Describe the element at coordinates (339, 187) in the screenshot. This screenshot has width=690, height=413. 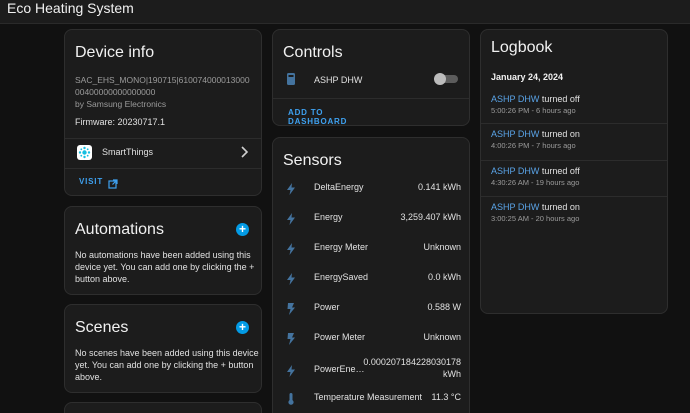
I see `sensor-name: DeltaEnergy` at that location.